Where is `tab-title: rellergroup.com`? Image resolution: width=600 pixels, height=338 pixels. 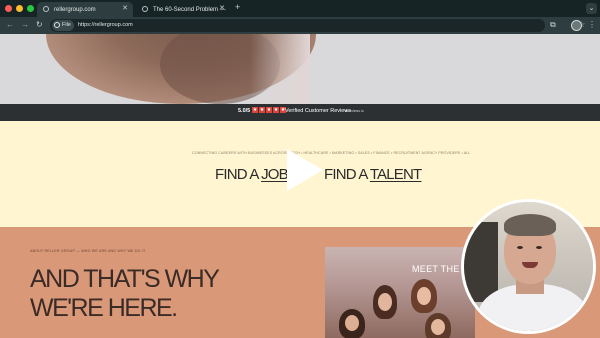
tab-title: rellergroup.com is located at coordinates (75, 9).